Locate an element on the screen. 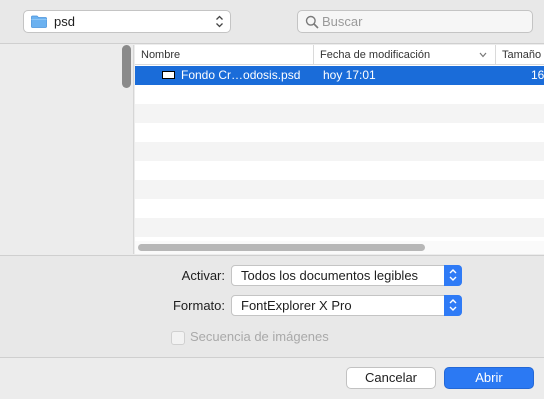 Image resolution: width=544 pixels, height=399 pixels. secuencia-checkbox is located at coordinates (178, 338).